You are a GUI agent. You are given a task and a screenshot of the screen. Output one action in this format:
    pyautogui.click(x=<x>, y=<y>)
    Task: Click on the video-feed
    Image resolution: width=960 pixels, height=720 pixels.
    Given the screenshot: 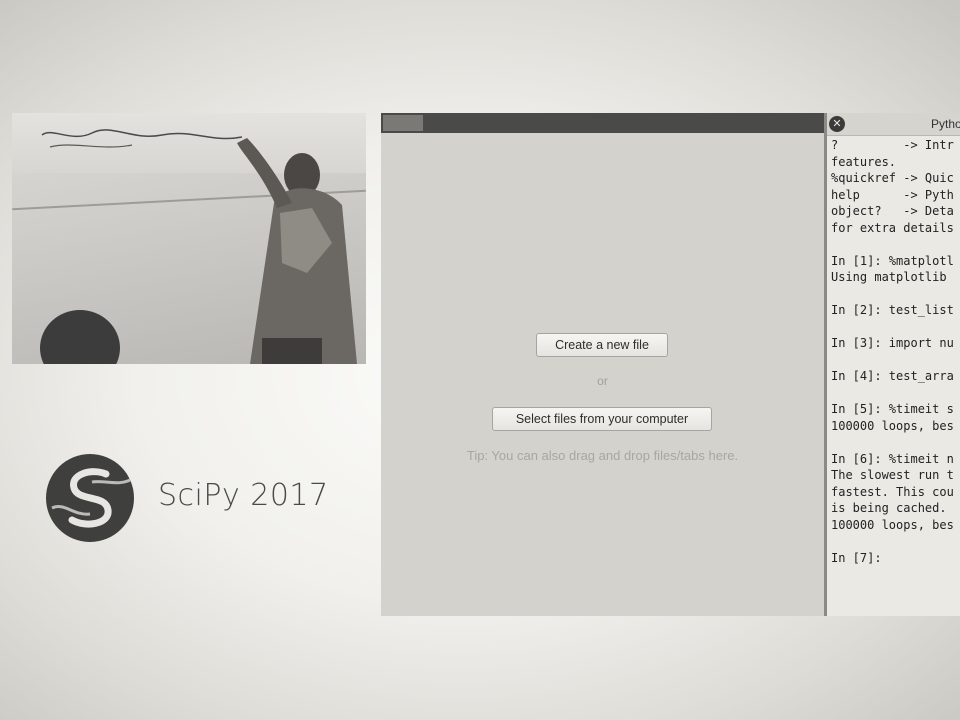 What is the action you would take?
    pyautogui.click(x=189, y=238)
    